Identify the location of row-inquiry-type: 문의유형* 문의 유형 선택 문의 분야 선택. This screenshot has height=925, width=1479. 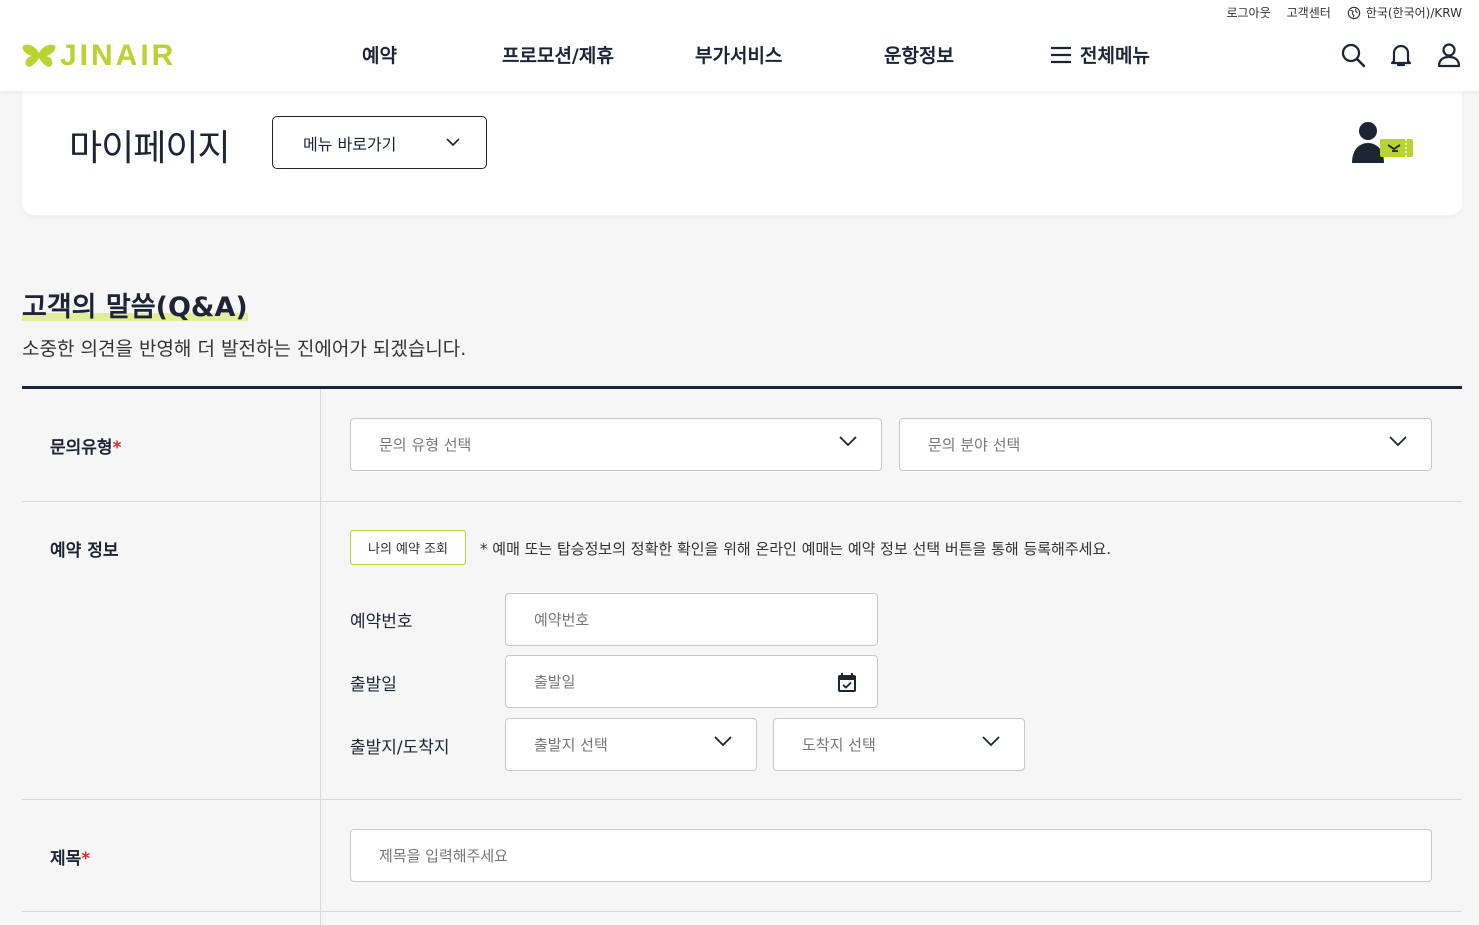
(742, 445).